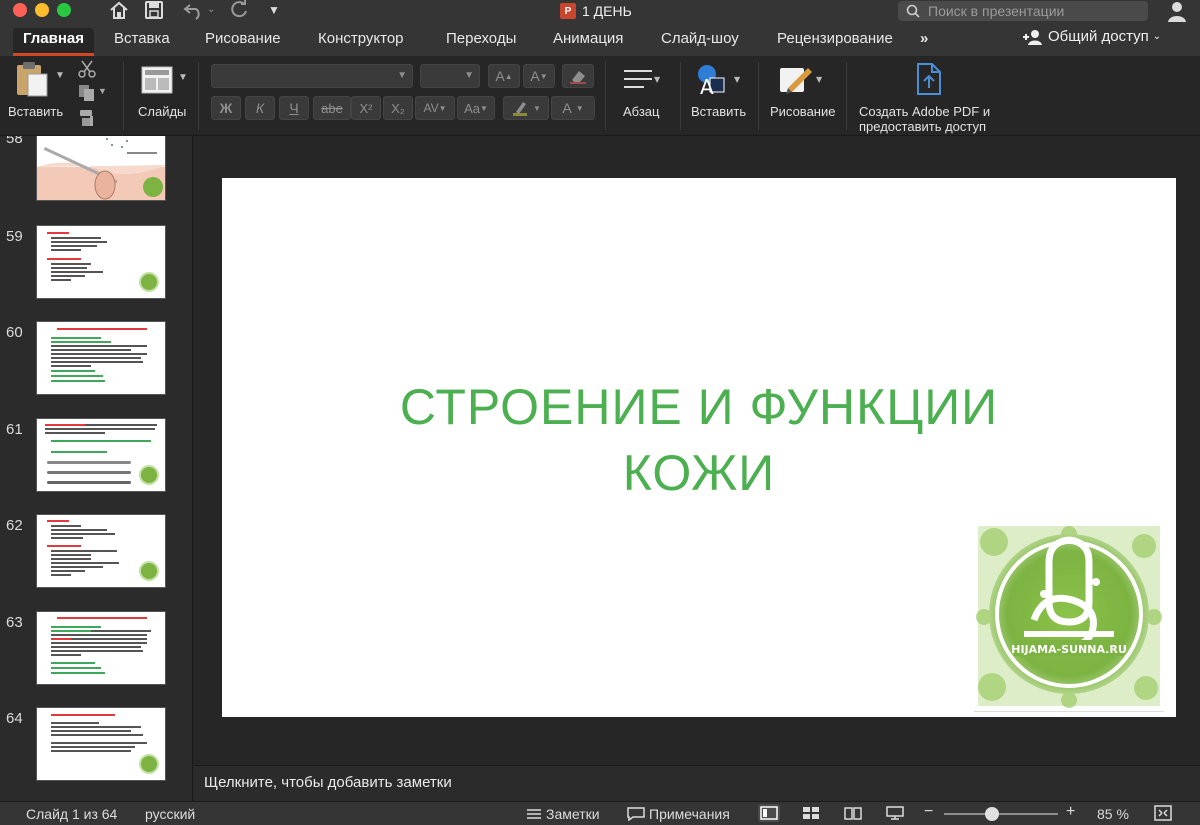 This screenshot has height=825, width=1200. What do you see at coordinates (1033, 11) in the screenshot?
I see `search-input` at bounding box center [1033, 11].